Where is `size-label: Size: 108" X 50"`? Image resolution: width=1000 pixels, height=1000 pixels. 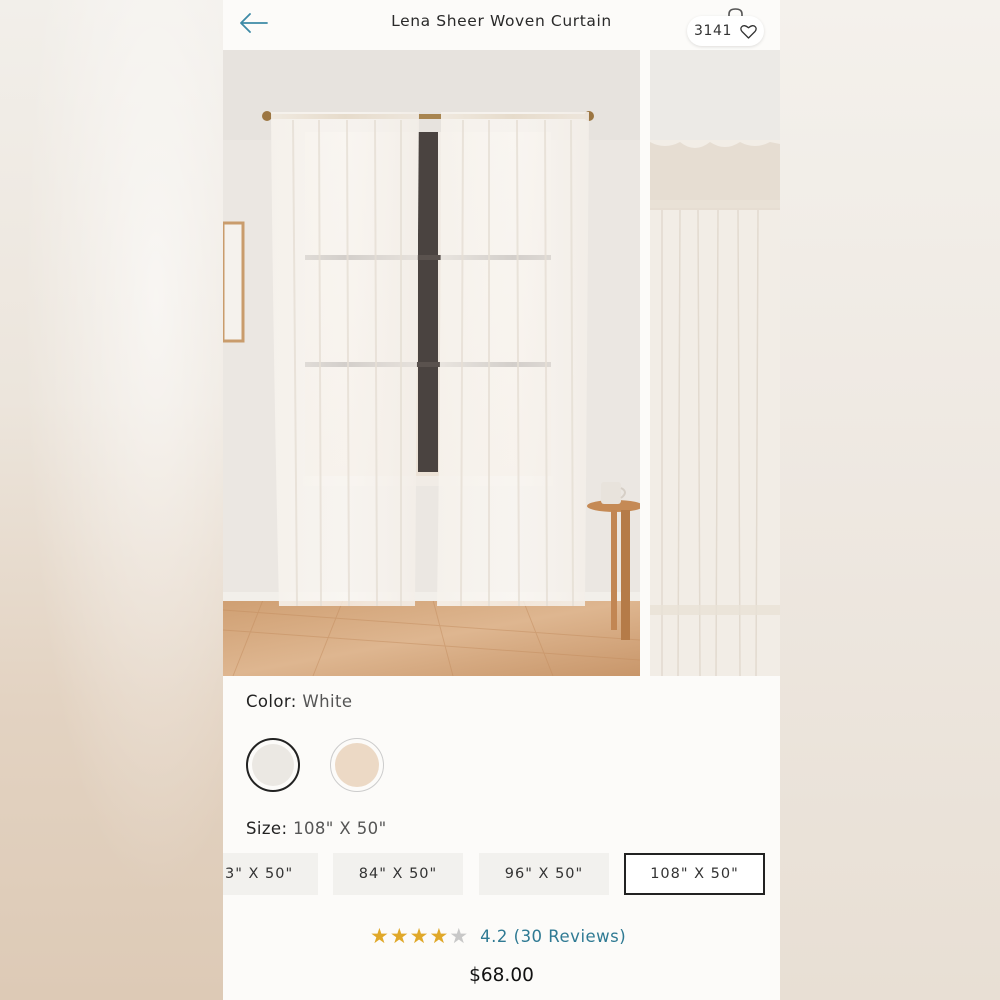
size-label: Size: 108" X 50" is located at coordinates (316, 828).